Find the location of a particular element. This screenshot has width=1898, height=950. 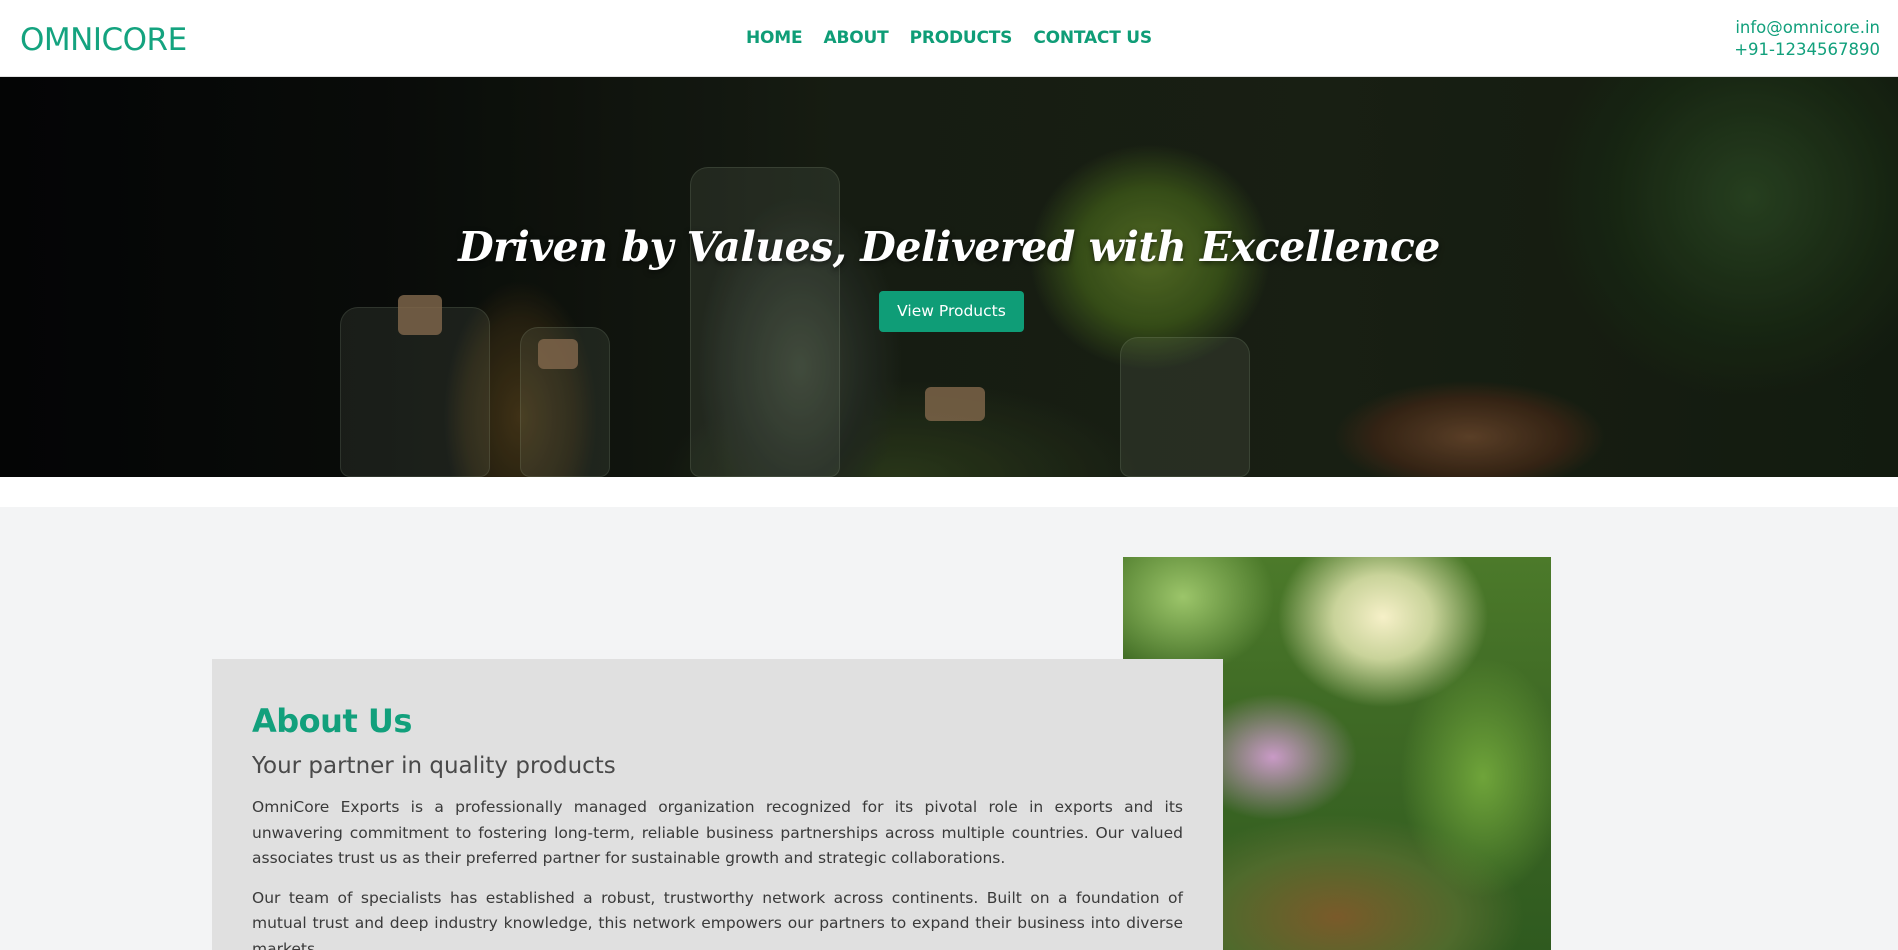

view-products-button: View Products is located at coordinates (951, 311).